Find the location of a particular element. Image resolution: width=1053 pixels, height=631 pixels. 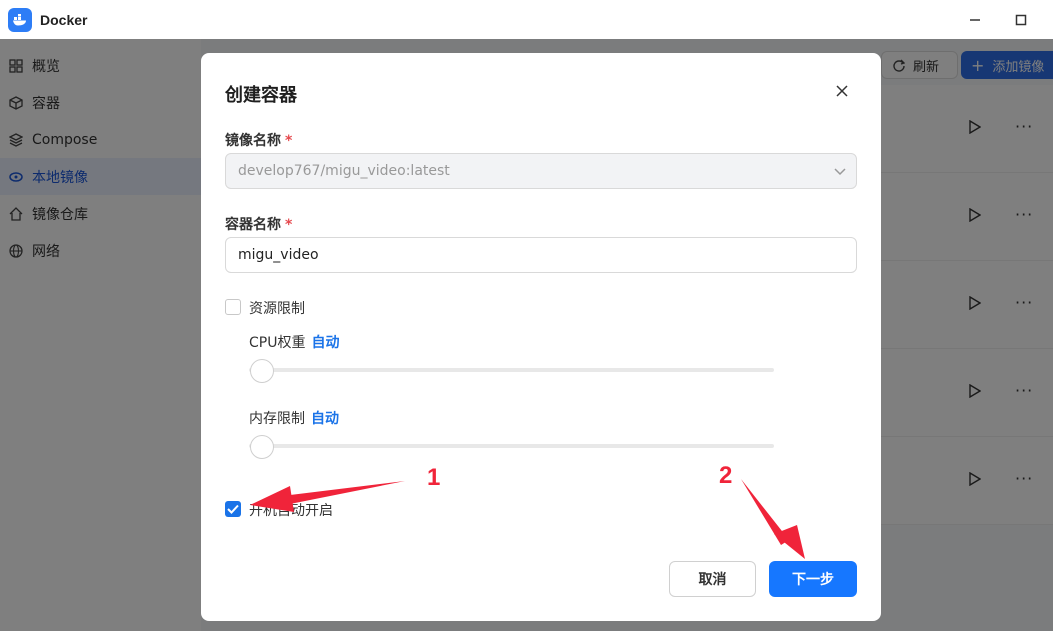

next-step-button: 下一步 is located at coordinates (813, 579).